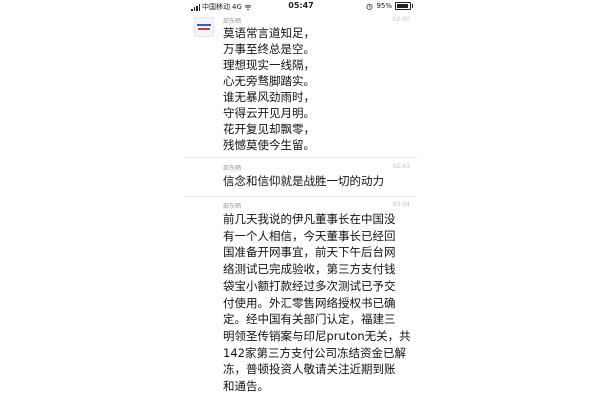 The height and width of the screenshot is (400, 600). I want to click on status-right: 95%, so click(389, 6).